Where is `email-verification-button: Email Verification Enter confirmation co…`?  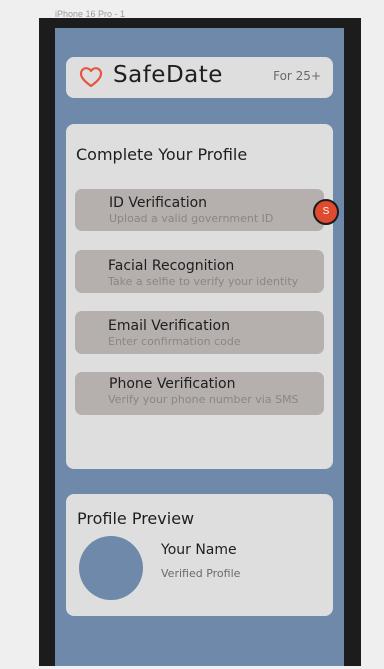 email-verification-button: Email Verification Enter confirmation co… is located at coordinates (199, 332).